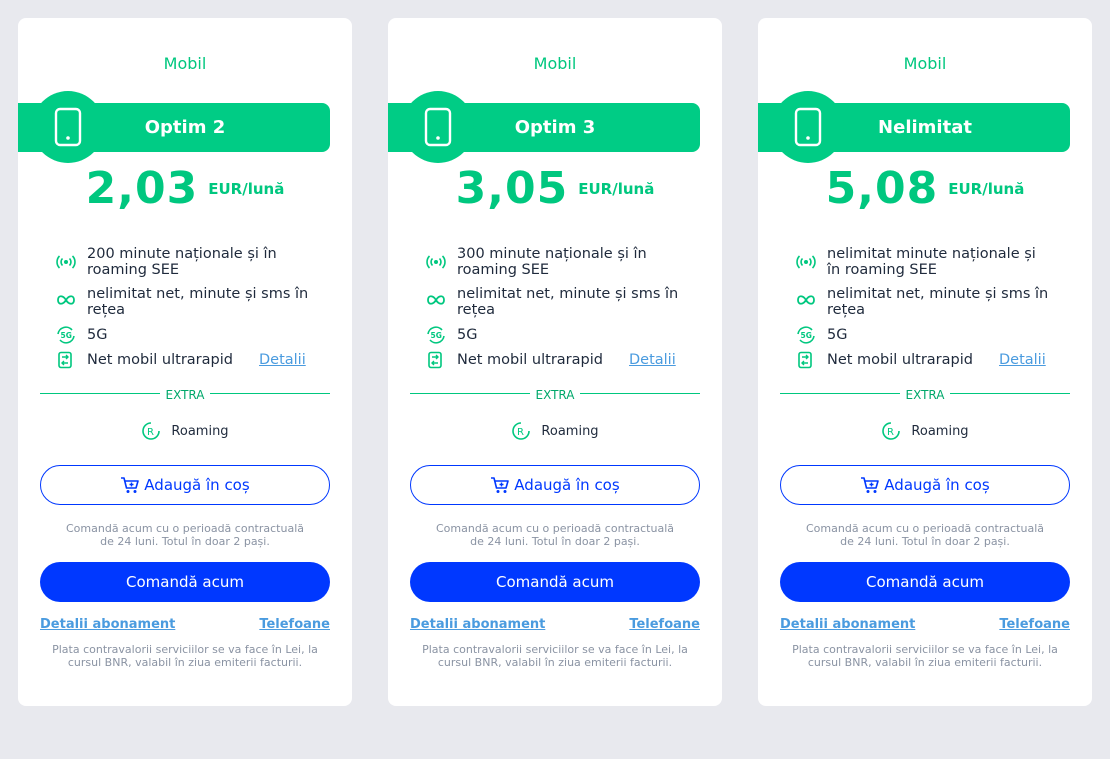 The width and height of the screenshot is (1110, 759). What do you see at coordinates (512, 188) in the screenshot?
I see `price-amount: 3,05` at bounding box center [512, 188].